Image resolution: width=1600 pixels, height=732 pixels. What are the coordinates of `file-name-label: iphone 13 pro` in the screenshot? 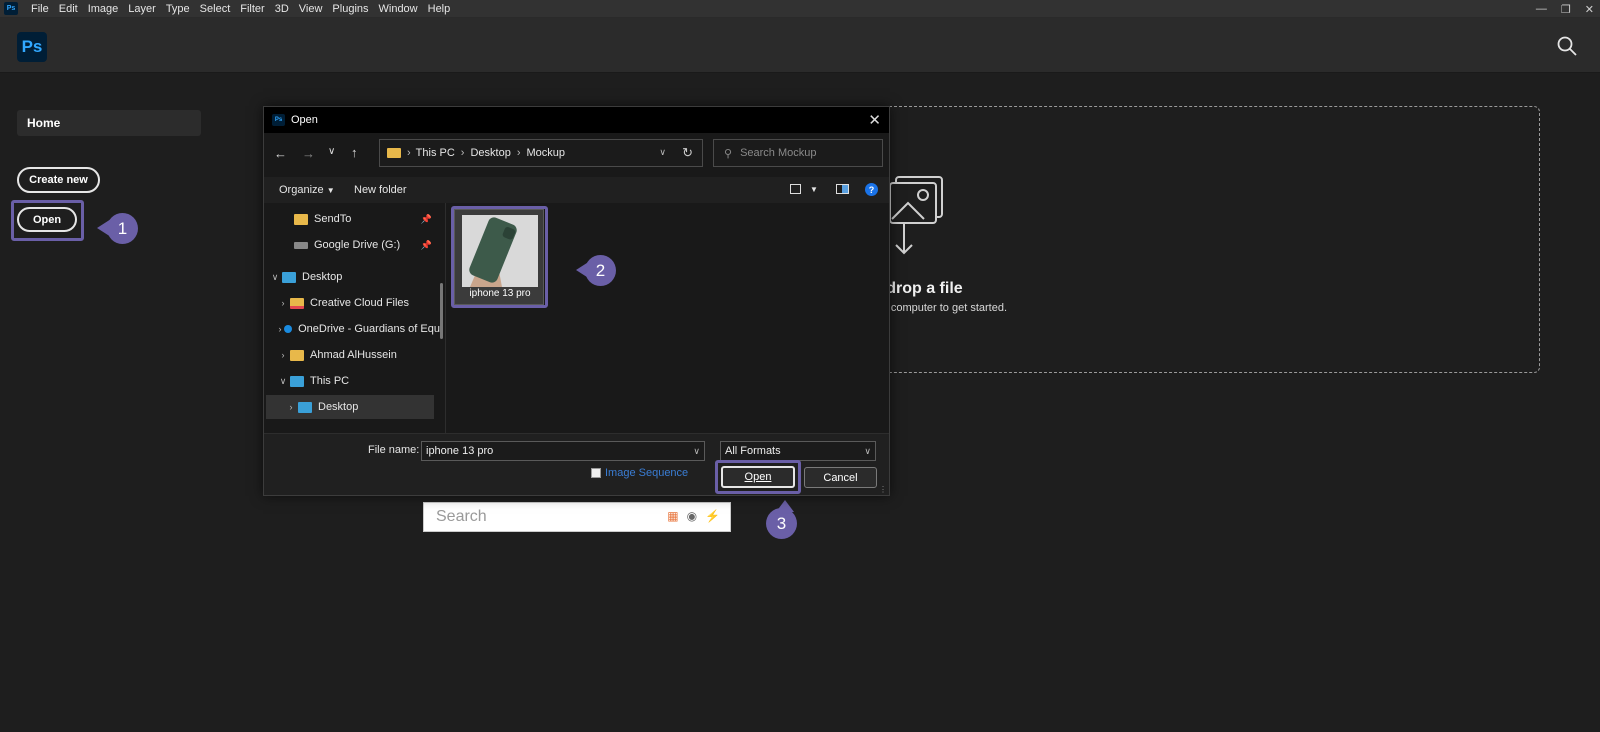 It's located at (500, 293).